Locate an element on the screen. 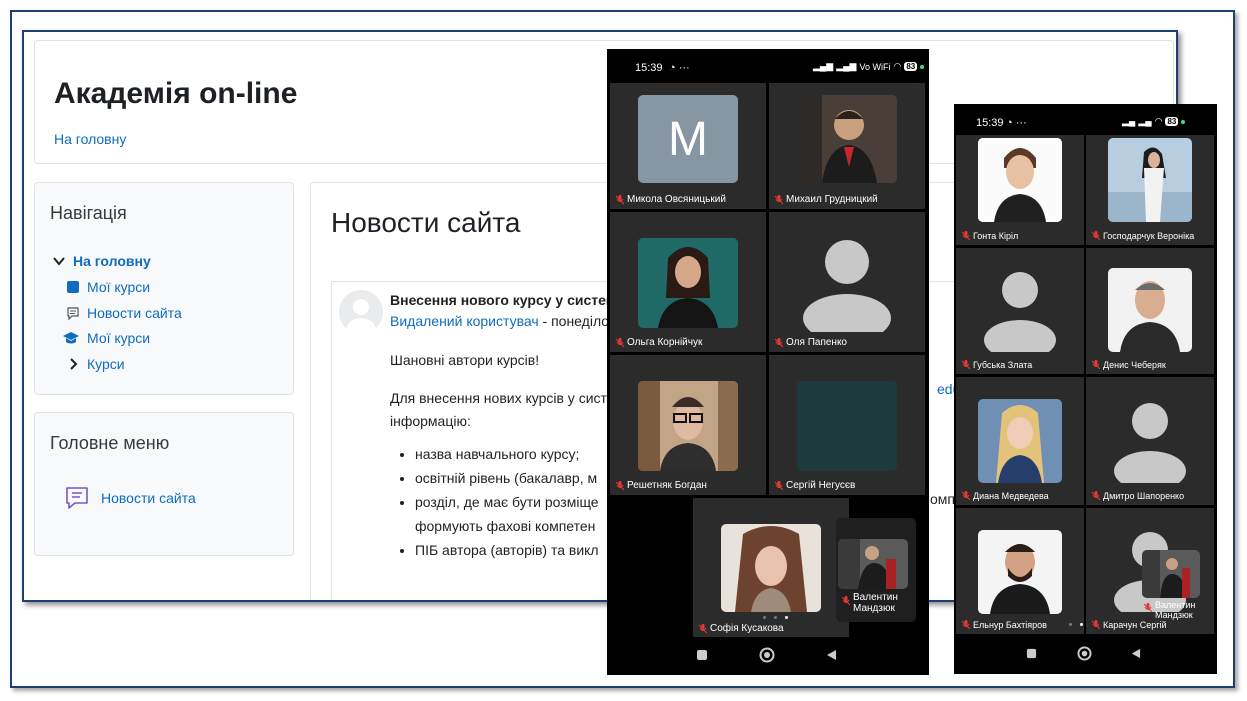 Image resolution: width=1247 pixels, height=701 pixels. participant-tile: Оля Папенко is located at coordinates (847, 282).